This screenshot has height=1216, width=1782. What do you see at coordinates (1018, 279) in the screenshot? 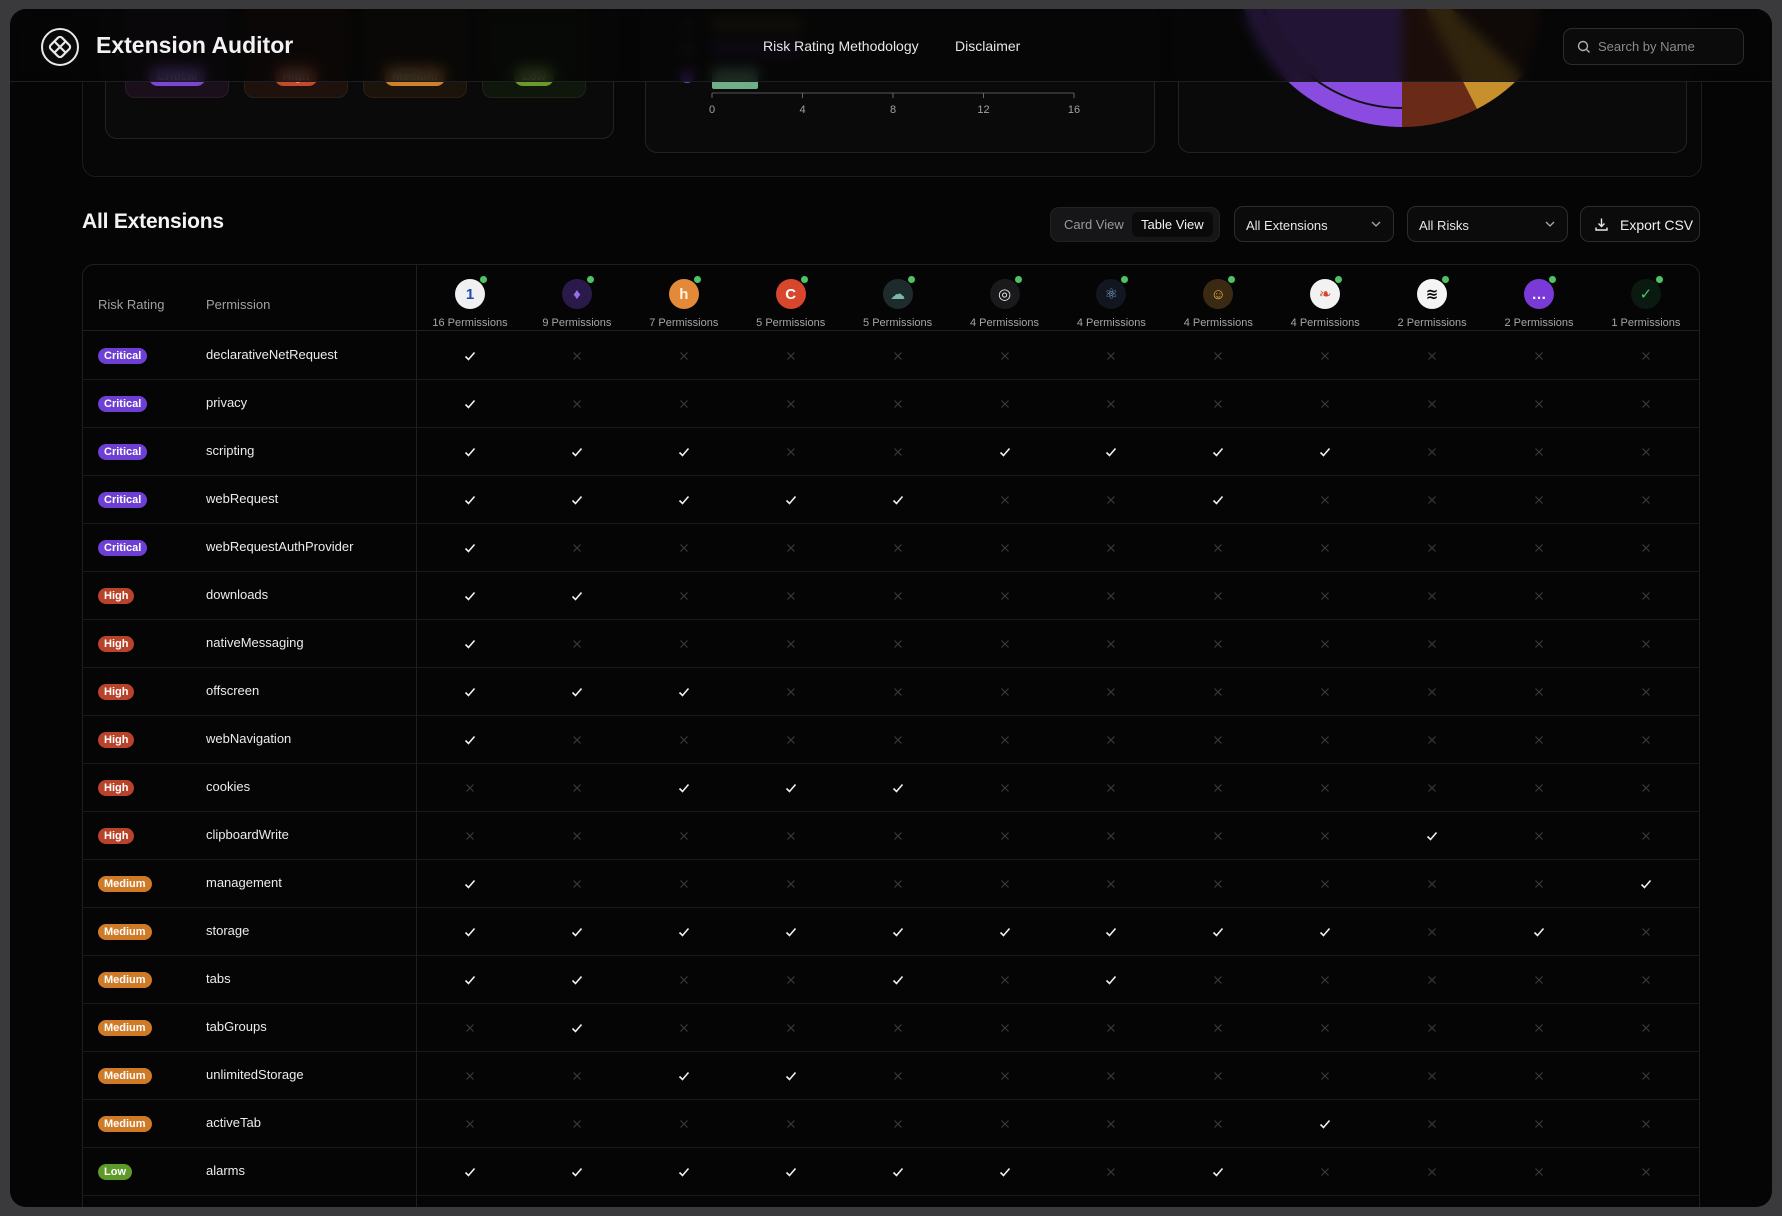
I see `enabled-status-dot` at bounding box center [1018, 279].